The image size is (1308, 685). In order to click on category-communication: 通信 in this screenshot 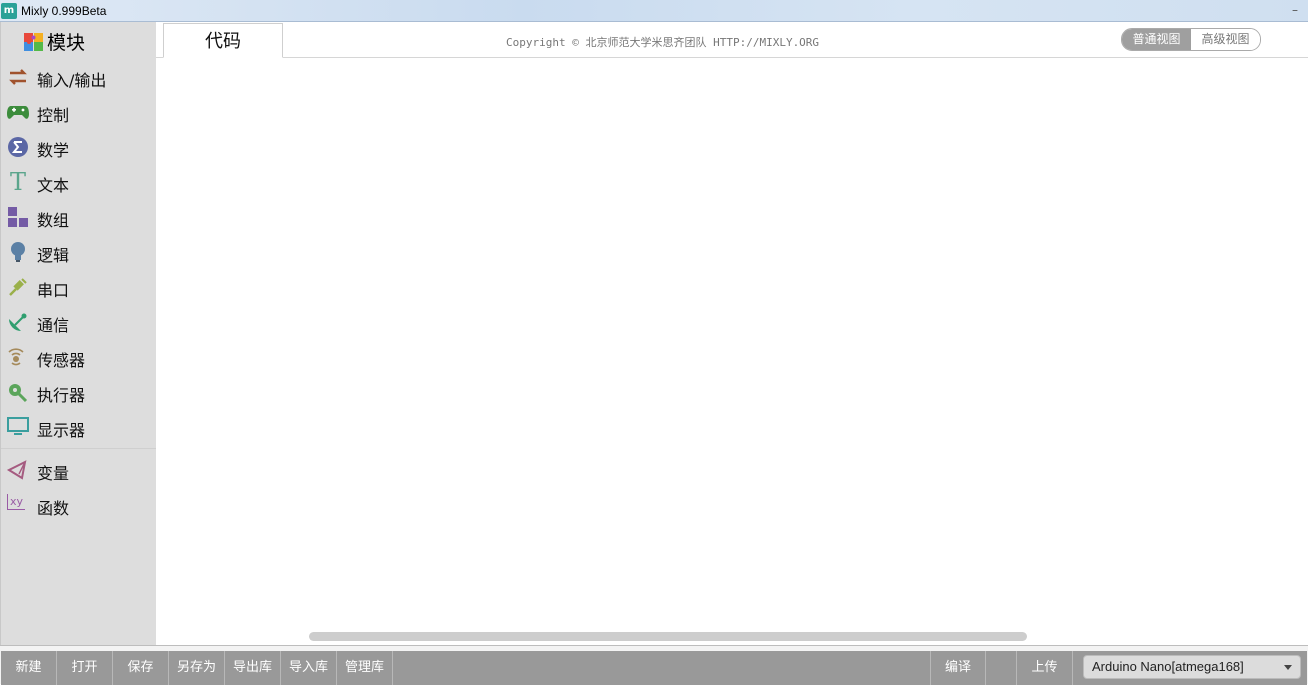, I will do `click(79, 322)`.